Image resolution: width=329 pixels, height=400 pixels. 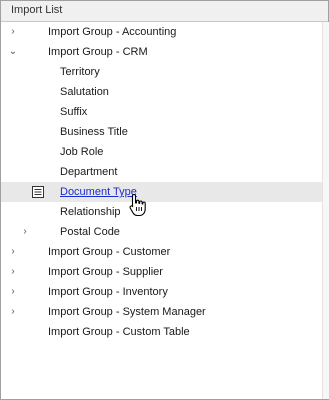 What do you see at coordinates (109, 252) in the screenshot?
I see `tree-item-label: Import Group - Customer` at bounding box center [109, 252].